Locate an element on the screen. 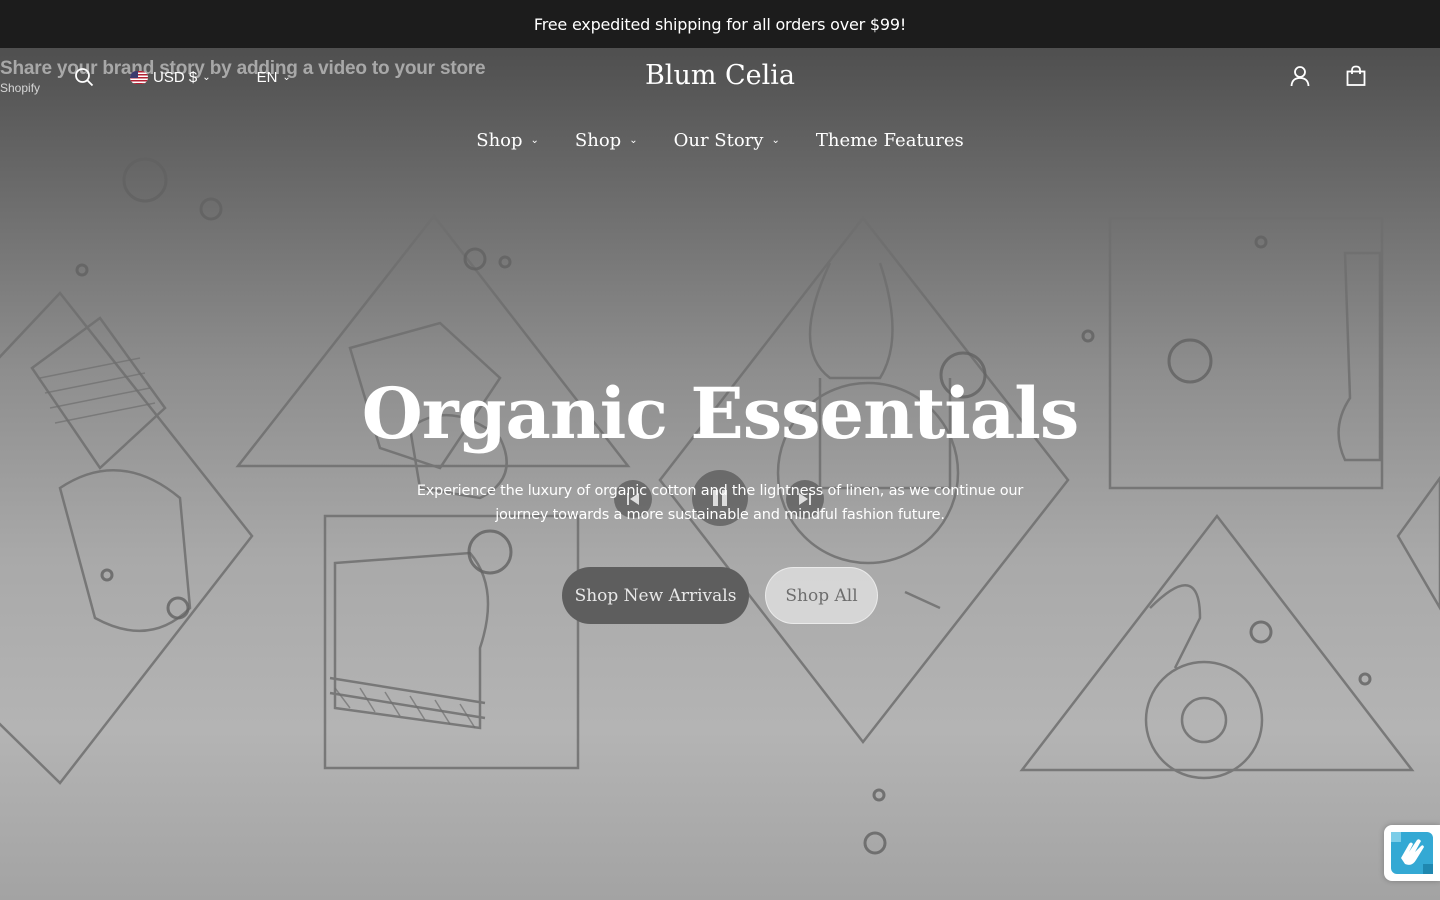  shop-all-button: Shop All is located at coordinates (821, 595).